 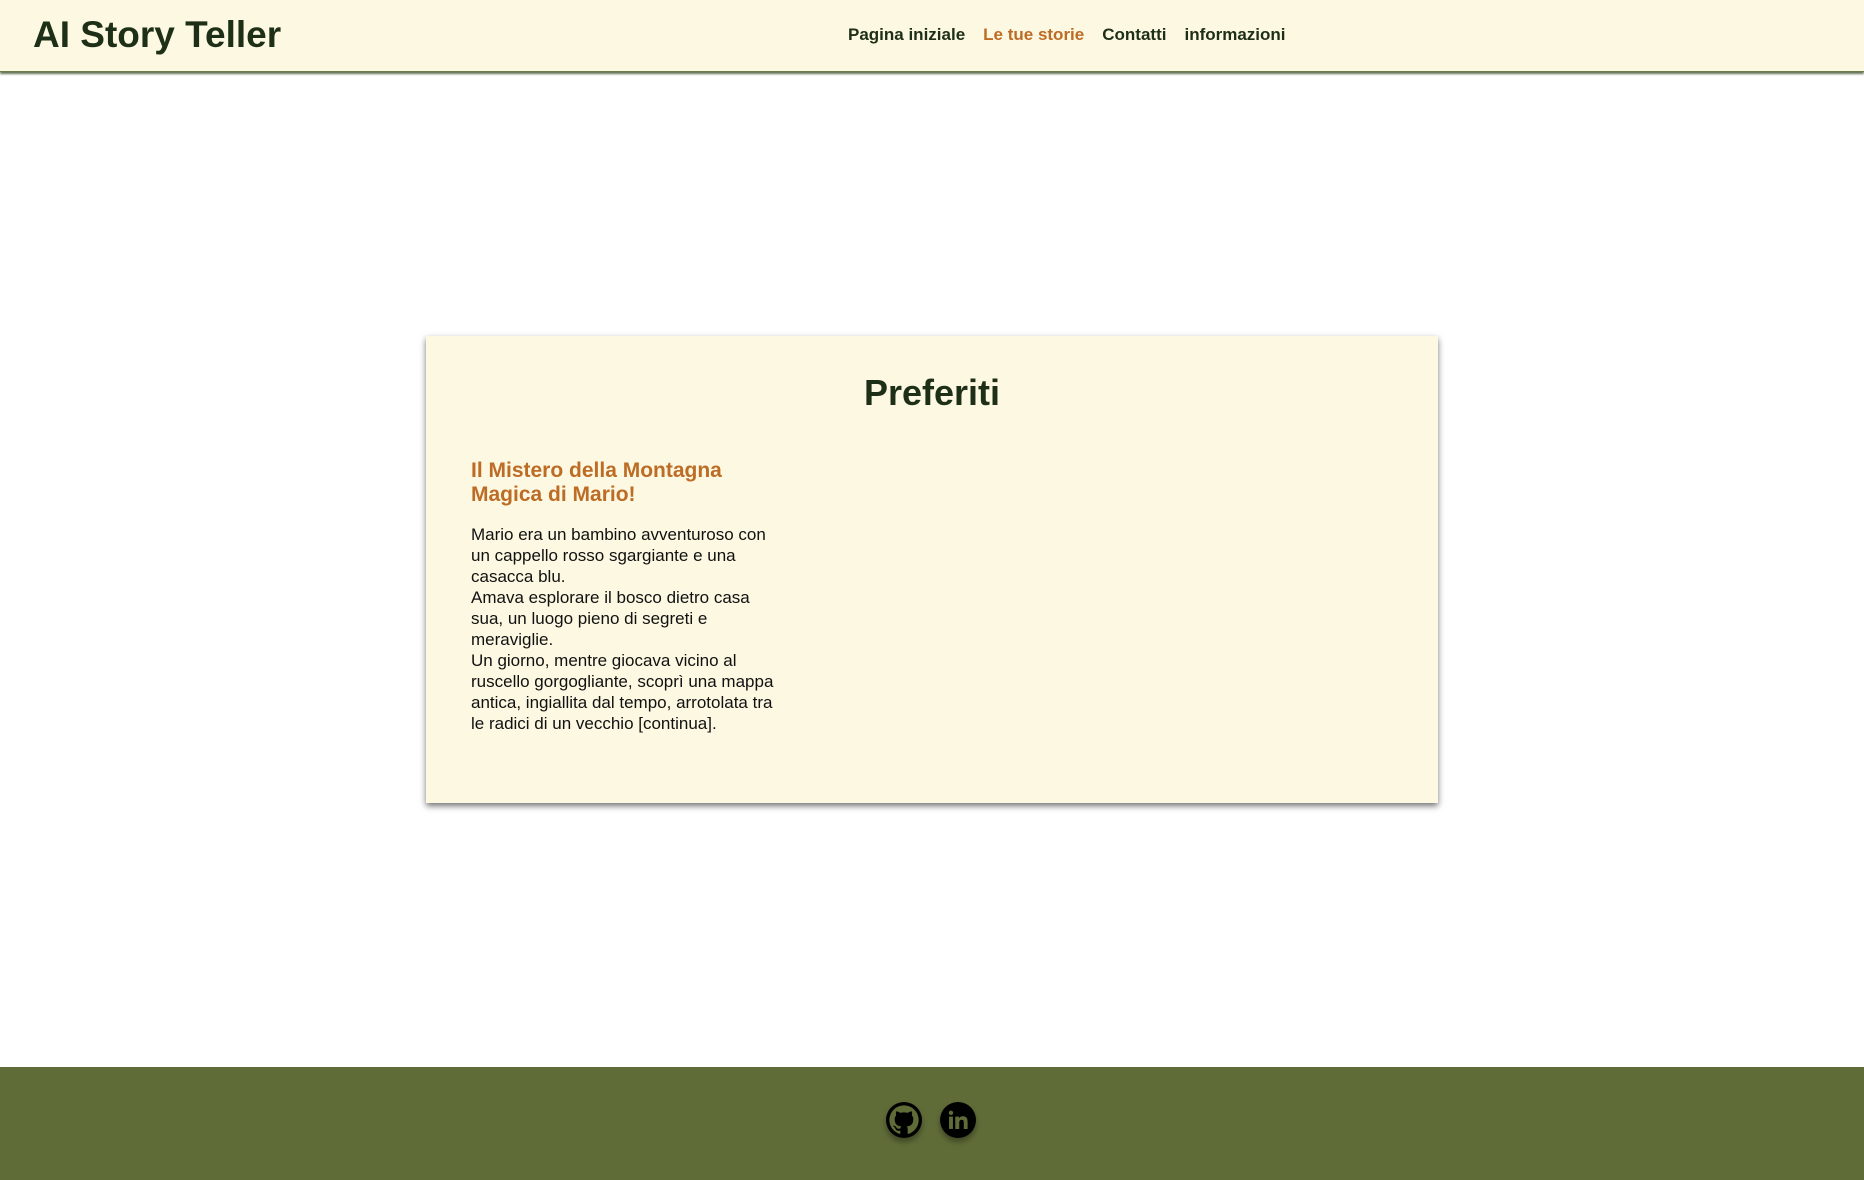 I want to click on favorites-title: Preferiti, so click(x=932, y=392).